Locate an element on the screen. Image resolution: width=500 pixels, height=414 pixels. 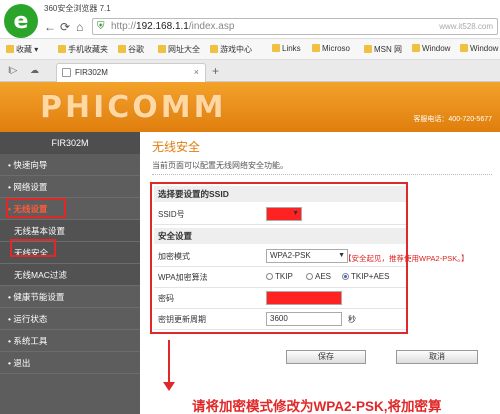
cloud-icon: ☁ is located at coordinates (34, 70).